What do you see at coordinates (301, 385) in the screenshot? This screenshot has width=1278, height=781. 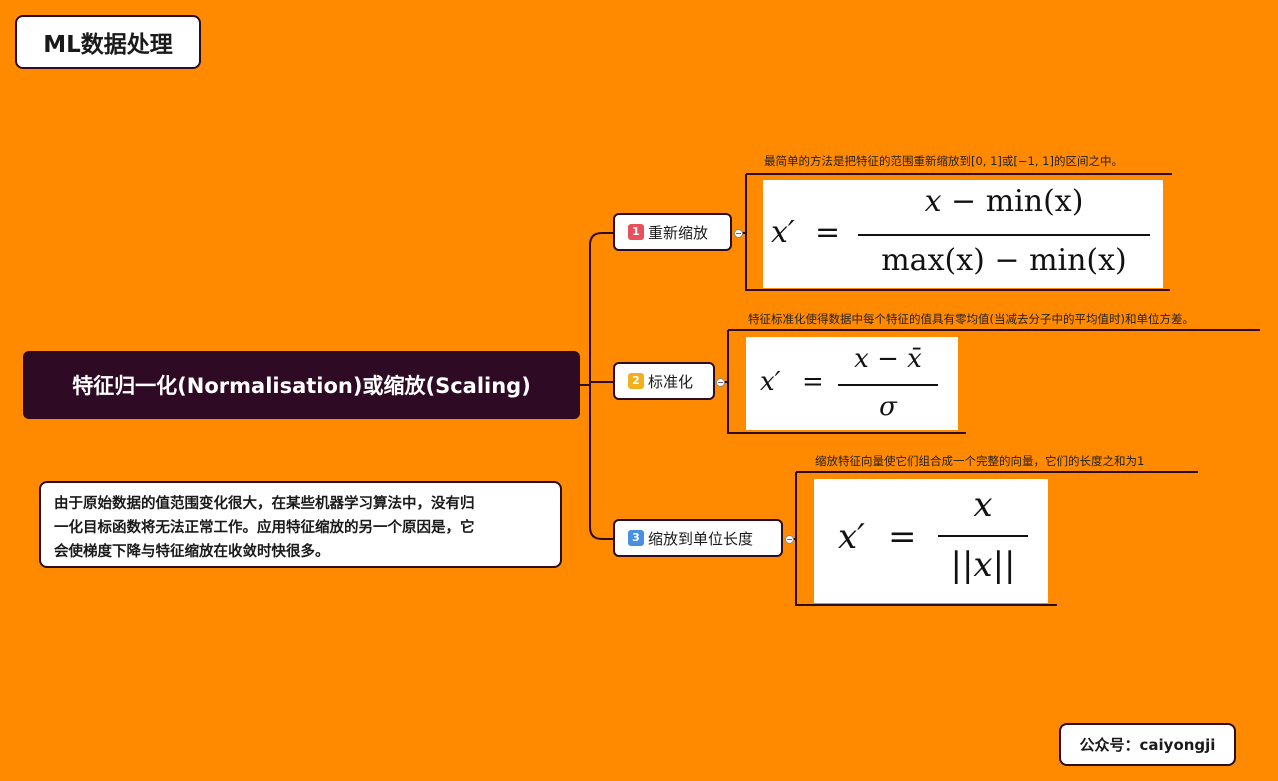 I see `central-topic: 特征归一化(Normalisation)或缩放(Scaling)` at bounding box center [301, 385].